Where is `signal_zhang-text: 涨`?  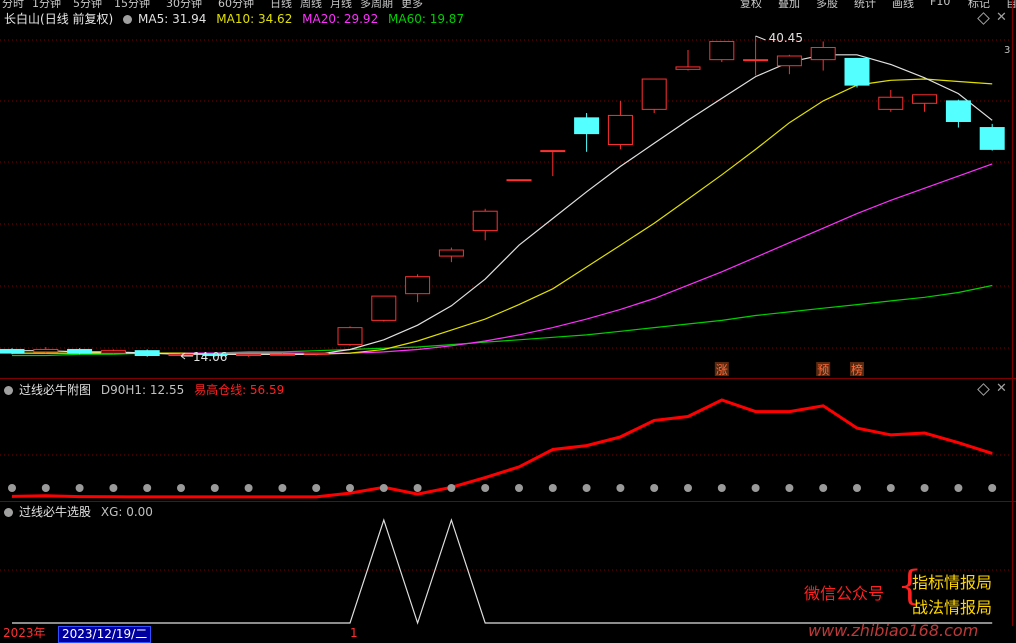 signal_zhang-text: 涨 is located at coordinates (722, 369).